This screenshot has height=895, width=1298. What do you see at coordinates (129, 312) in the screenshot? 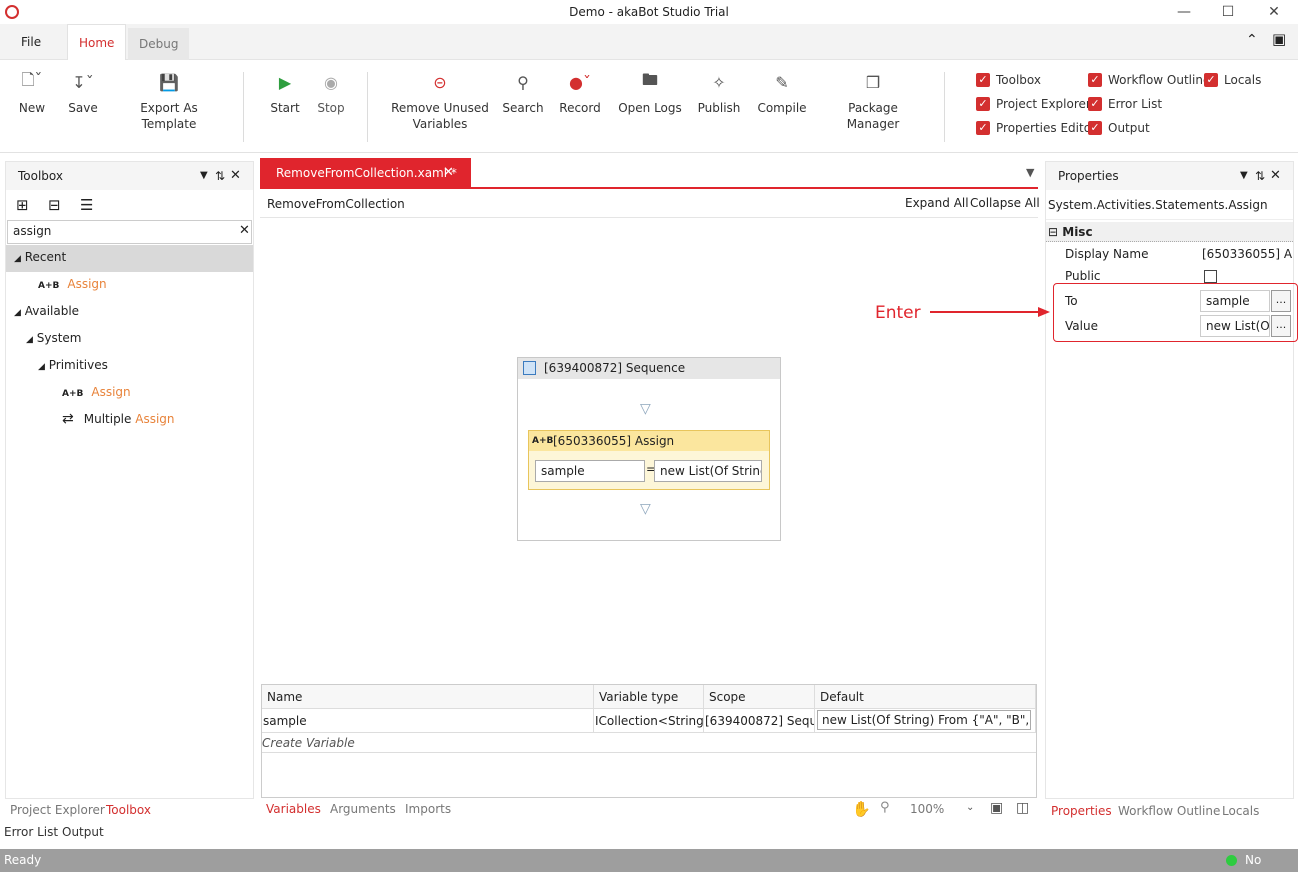
I see `tree-node-available: ◢ Available` at bounding box center [129, 312].